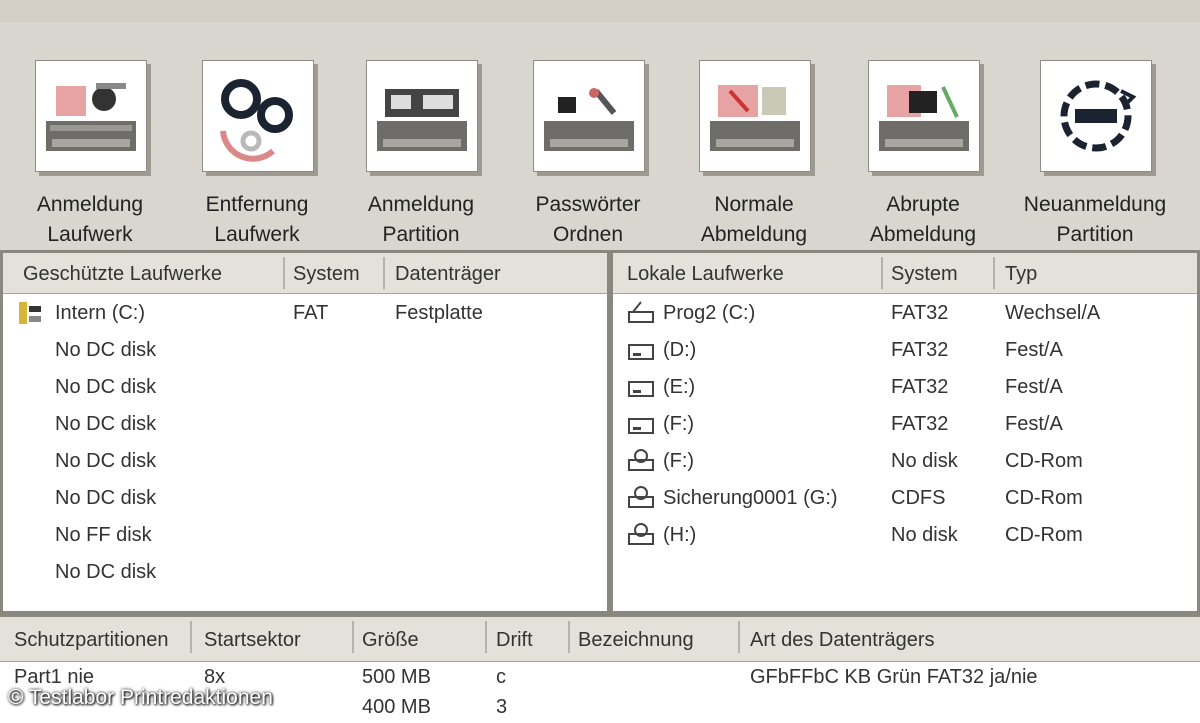 The height and width of the screenshot is (723, 1200). I want to click on register-drive-button: Anmeldung Laufwerk, so click(85, 143).